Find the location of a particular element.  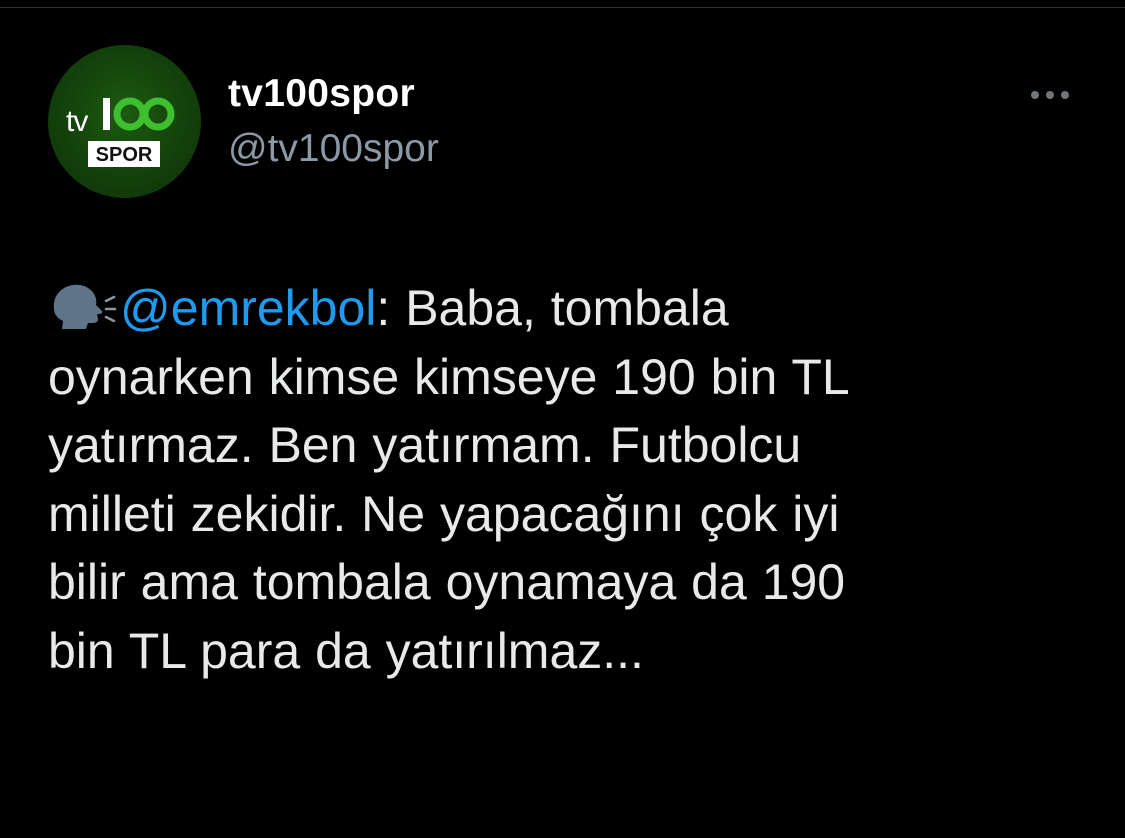

tweet-text-line: oynarken kimse kimseye 190 bin TL is located at coordinates (449, 376).